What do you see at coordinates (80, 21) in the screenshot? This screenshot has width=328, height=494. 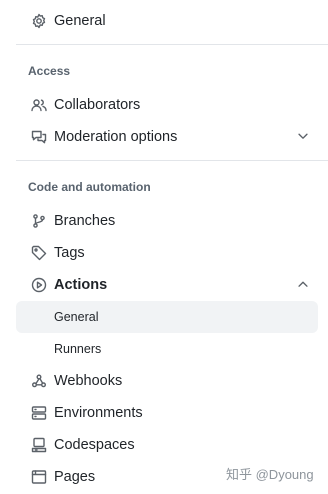 I see `sidebar-item-label: General` at bounding box center [80, 21].